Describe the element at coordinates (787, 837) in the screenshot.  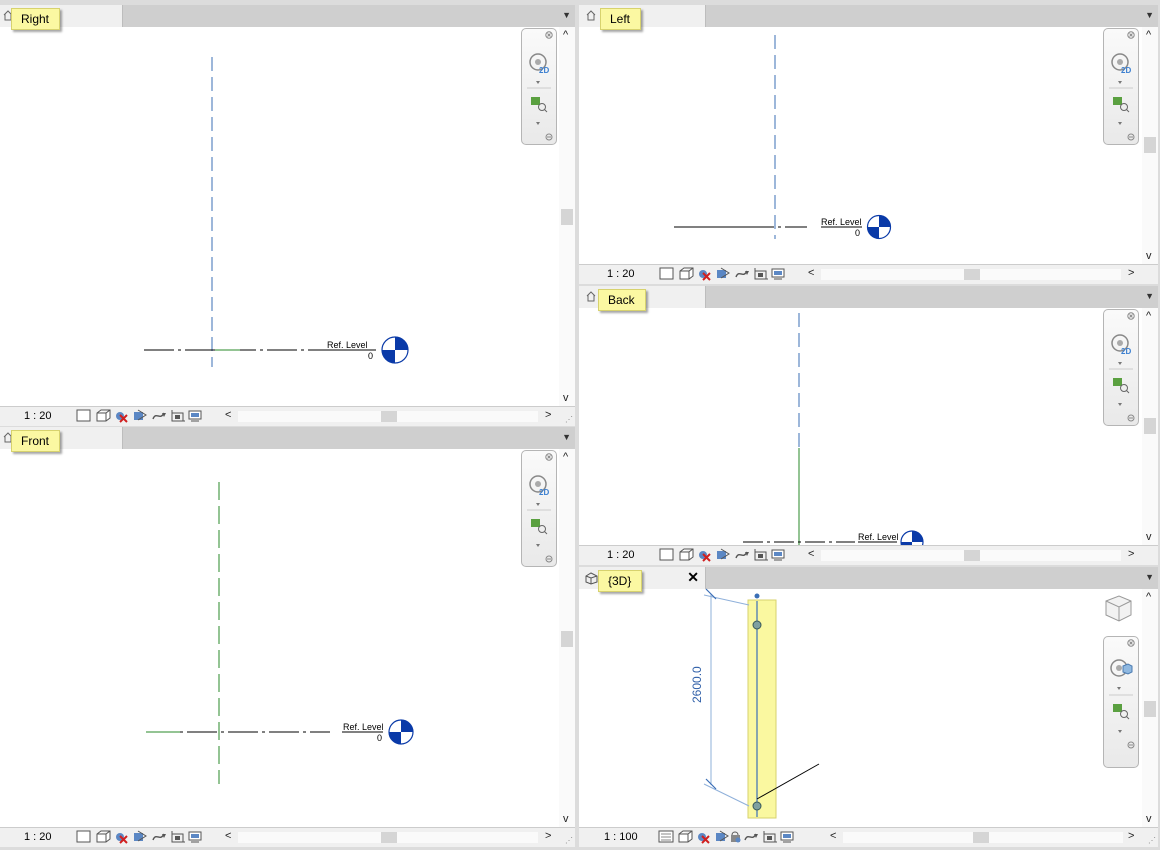
I see `temporary-hide-icon` at that location.